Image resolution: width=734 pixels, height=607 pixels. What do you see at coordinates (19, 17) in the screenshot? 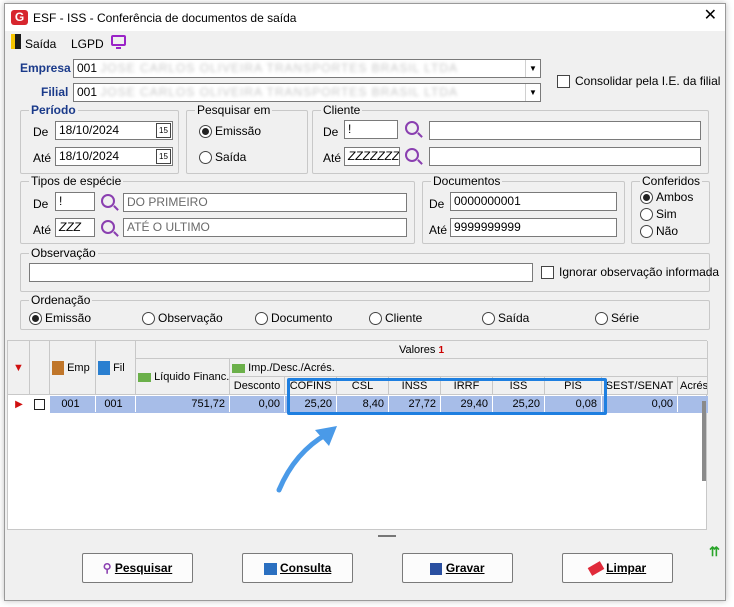
I see `app-logo-icon: G` at bounding box center [19, 17].